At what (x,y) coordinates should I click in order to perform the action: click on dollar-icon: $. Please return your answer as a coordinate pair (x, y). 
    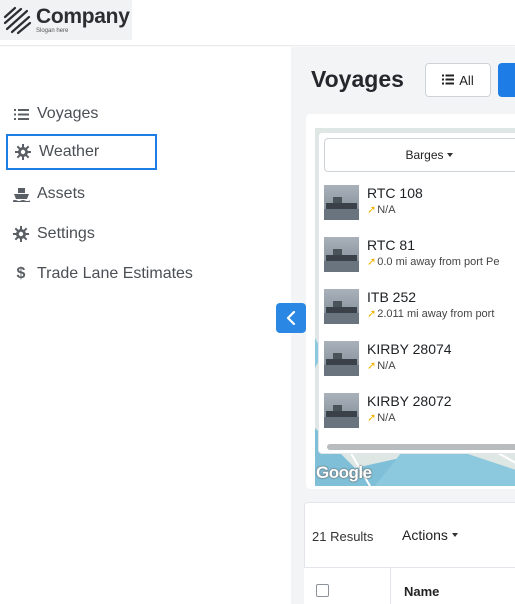
    Looking at the image, I should click on (21, 273).